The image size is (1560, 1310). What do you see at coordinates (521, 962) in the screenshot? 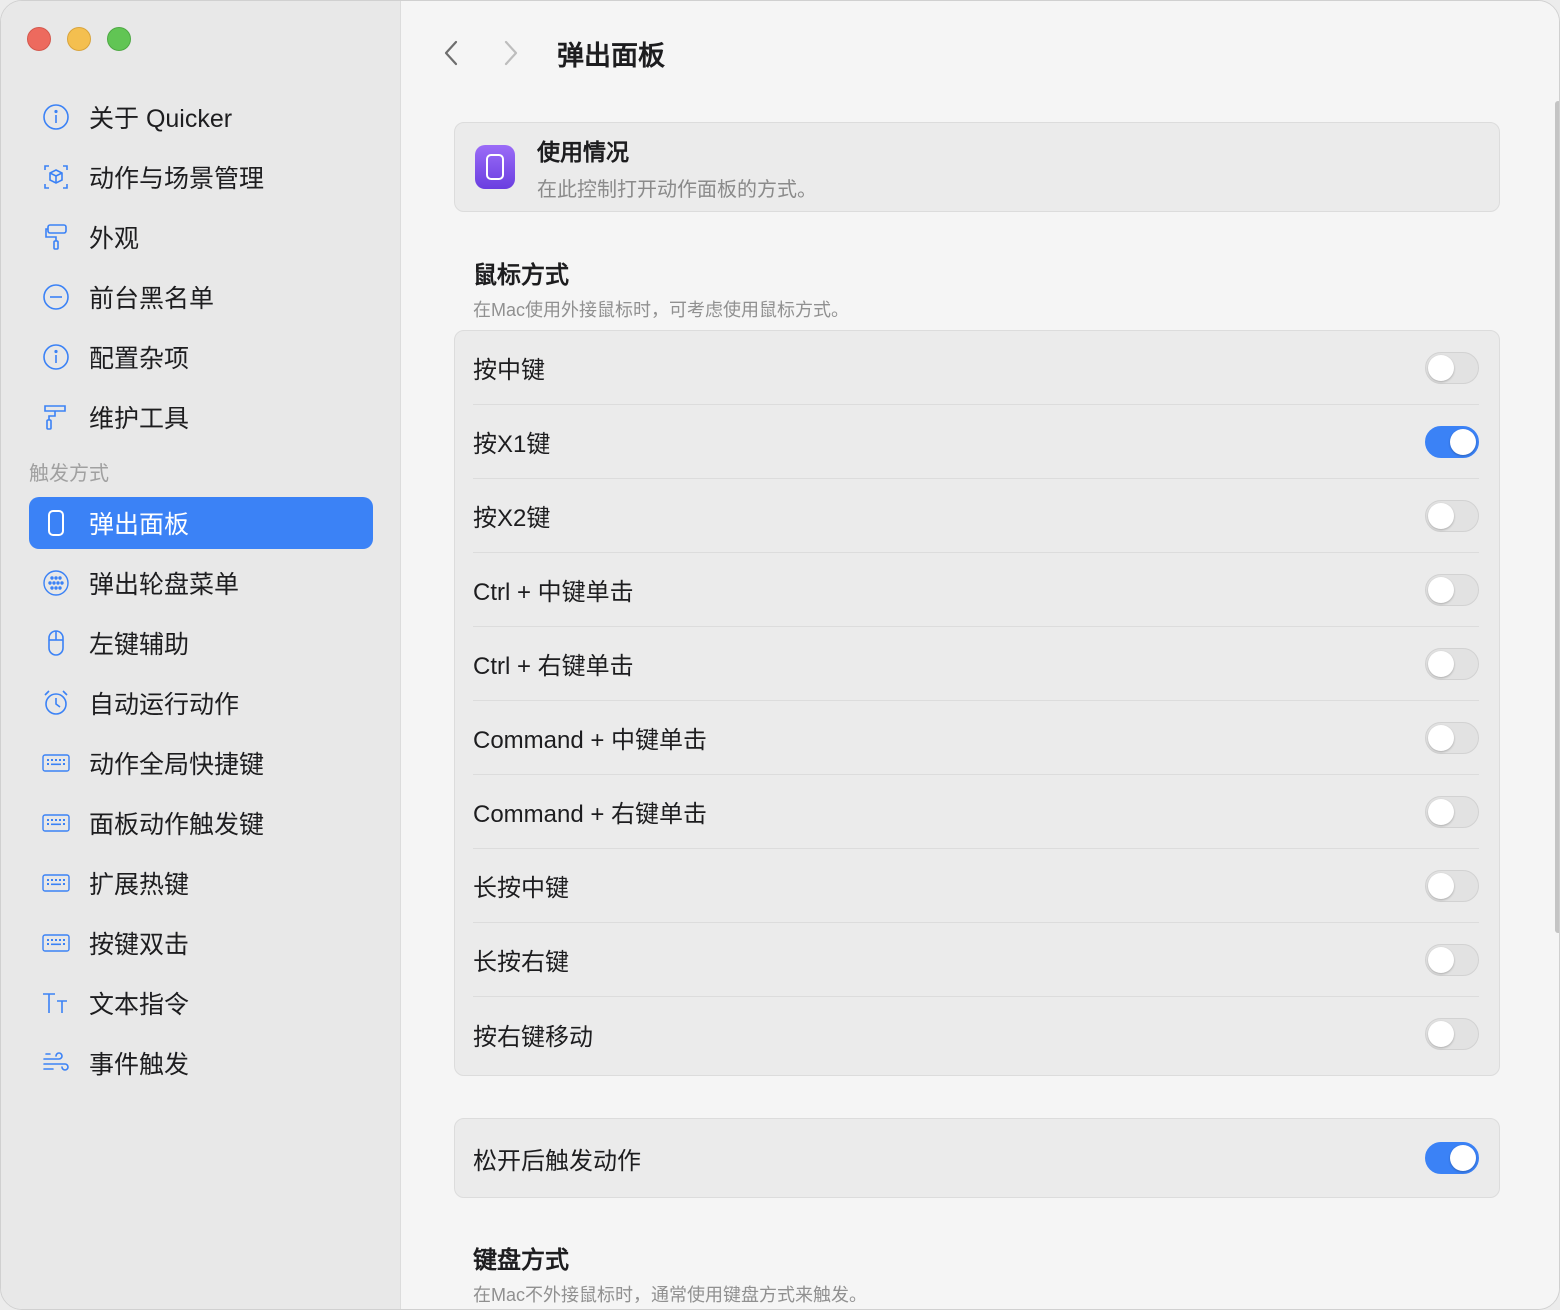
I see `option-label: 长按右键` at bounding box center [521, 962].